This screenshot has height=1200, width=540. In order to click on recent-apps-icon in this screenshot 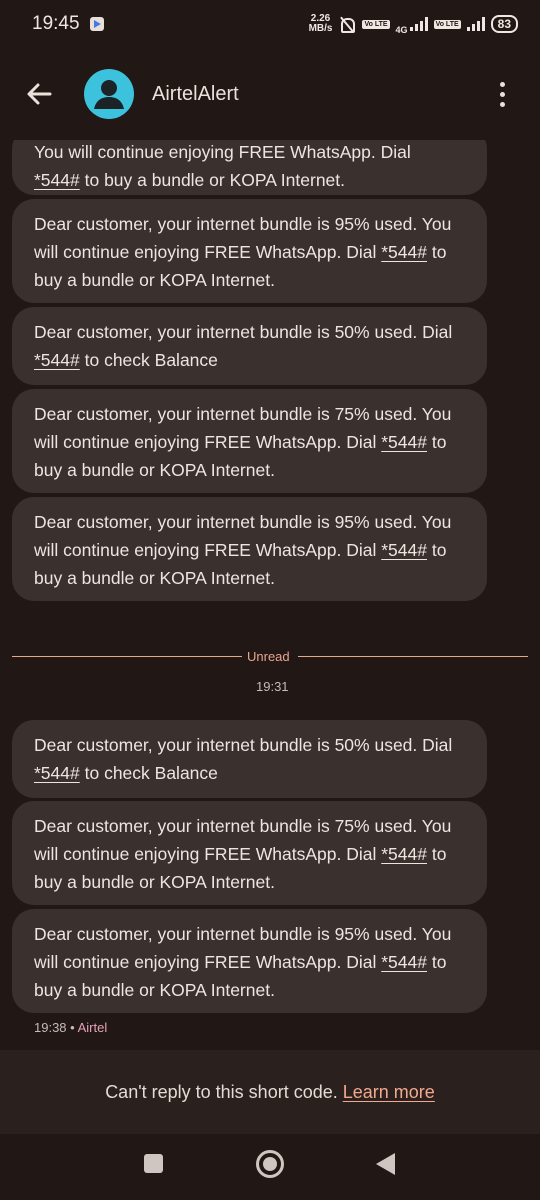, I will do `click(153, 1163)`.